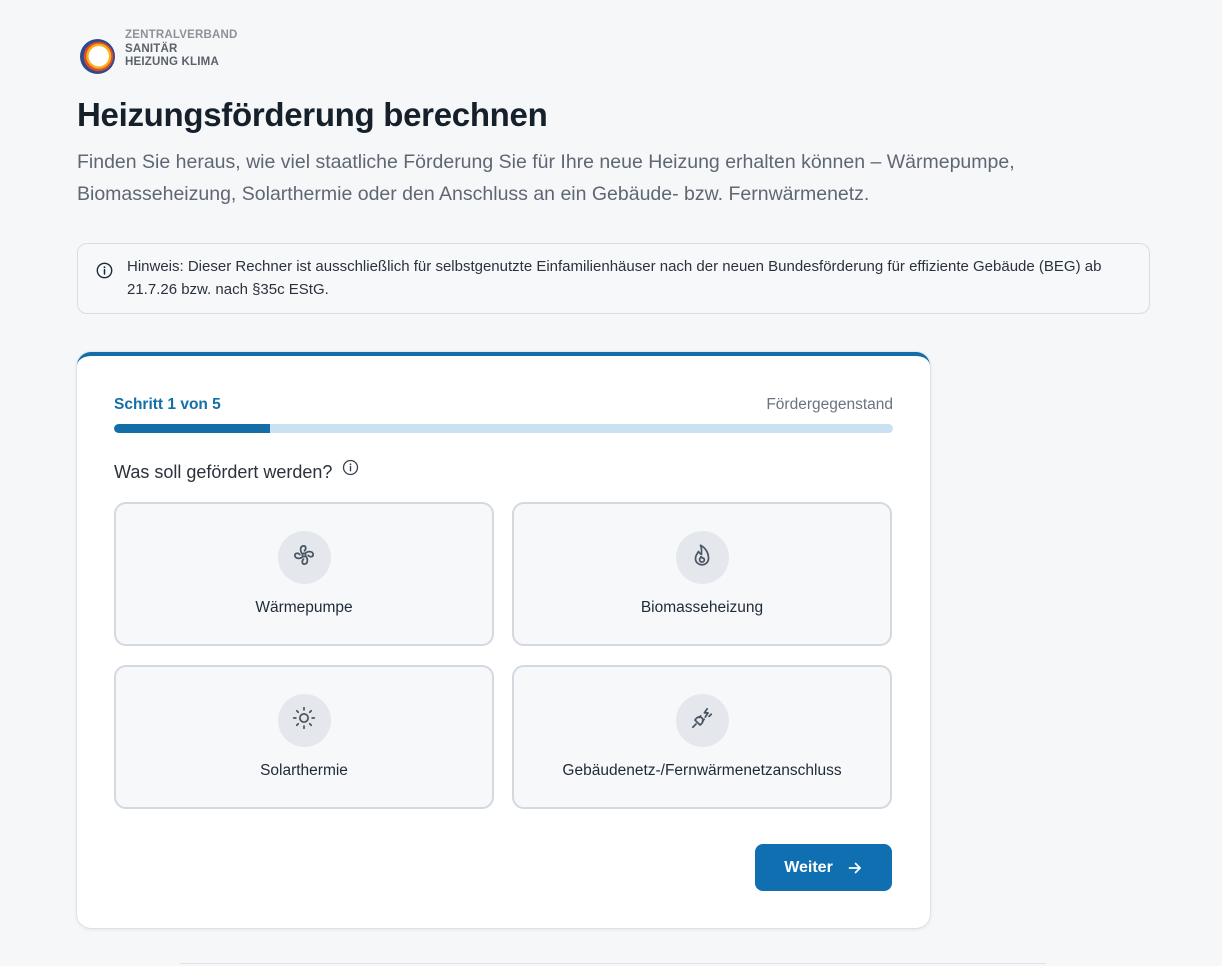  I want to click on fan-icon, so click(304, 557).